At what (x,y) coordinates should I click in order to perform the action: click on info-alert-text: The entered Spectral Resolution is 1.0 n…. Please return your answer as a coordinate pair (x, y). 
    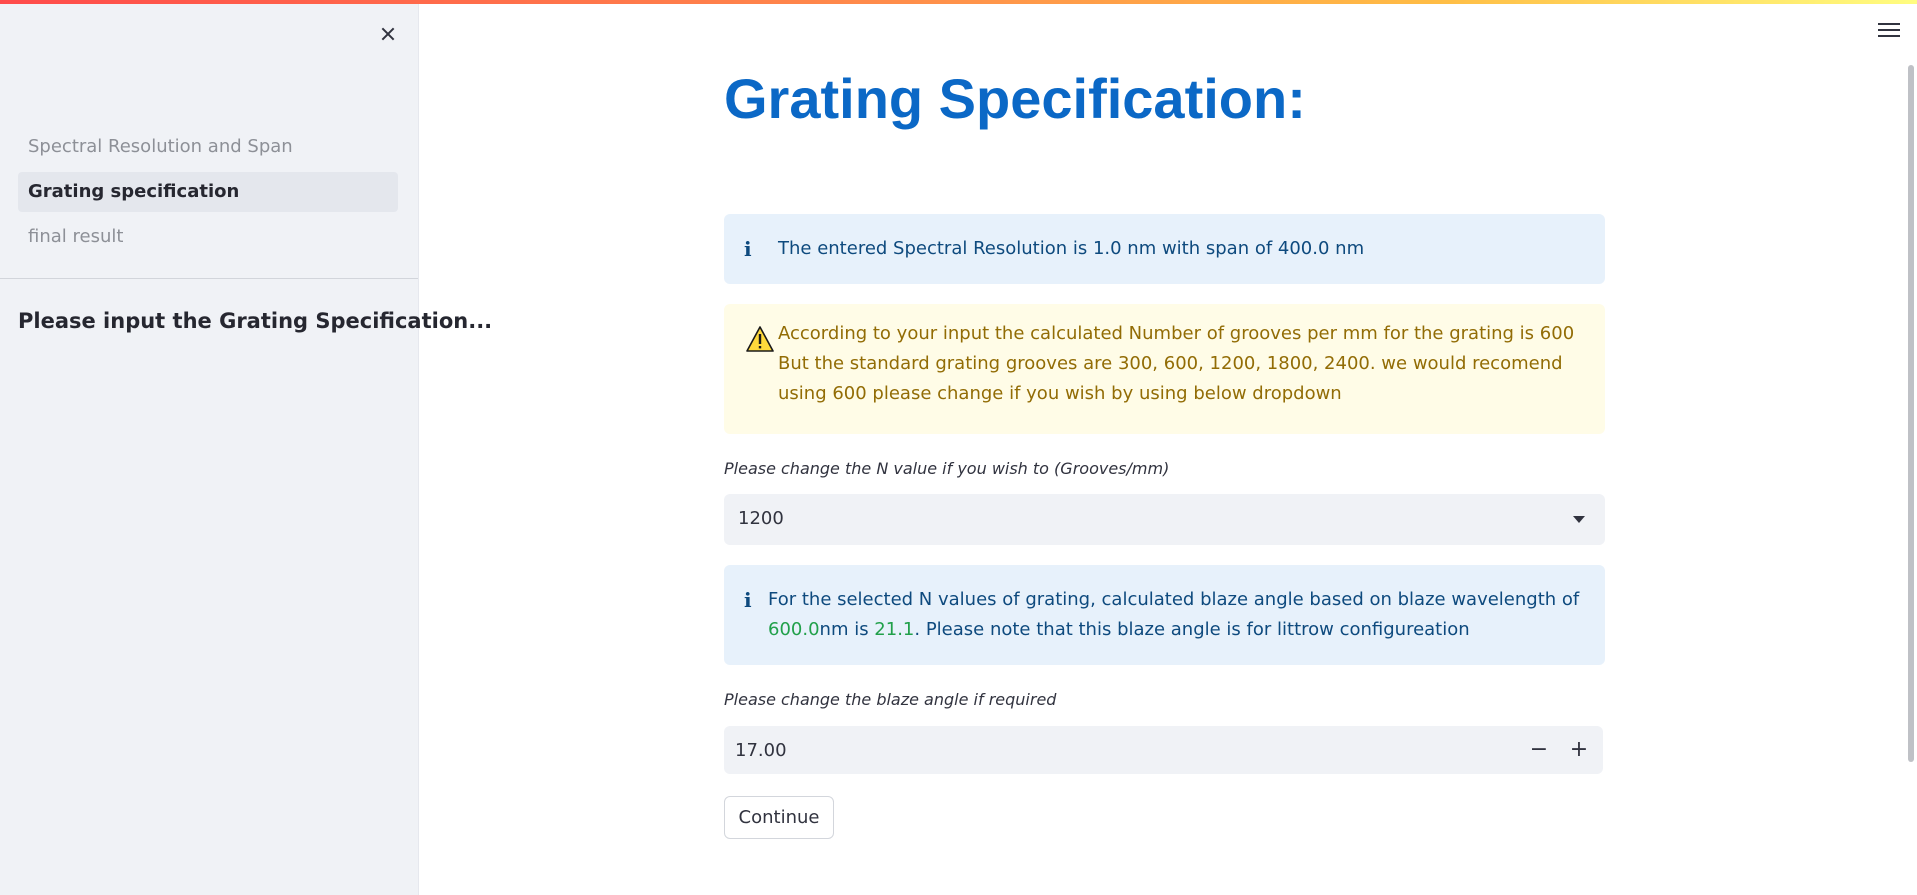
    Looking at the image, I should click on (1071, 248).